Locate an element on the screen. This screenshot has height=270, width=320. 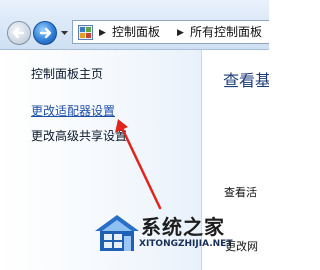
watermark-url: XITONGZHIJIA.NET is located at coordinates (186, 244).